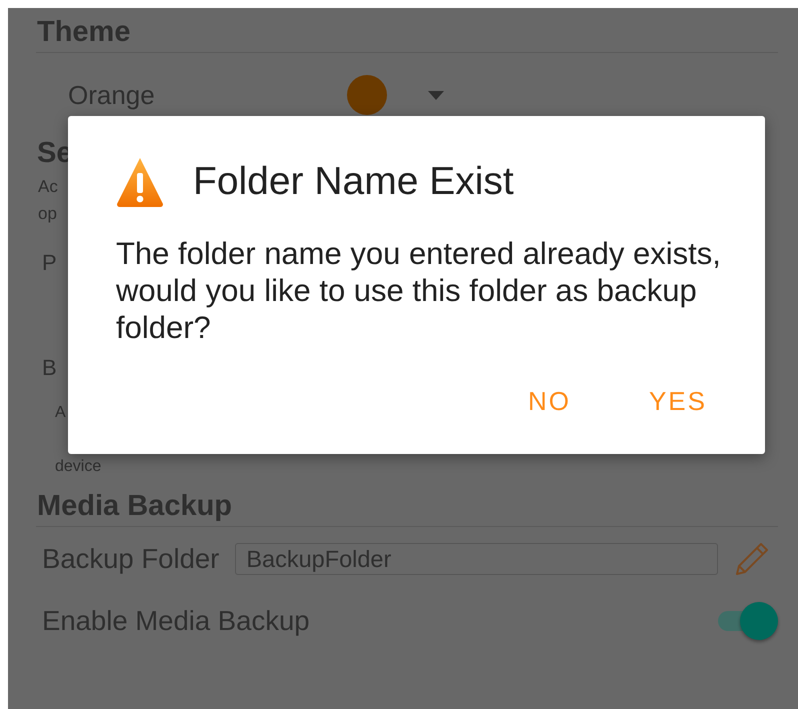  What do you see at coordinates (353, 182) in the screenshot?
I see `dialog-title: Folder Name Exist` at bounding box center [353, 182].